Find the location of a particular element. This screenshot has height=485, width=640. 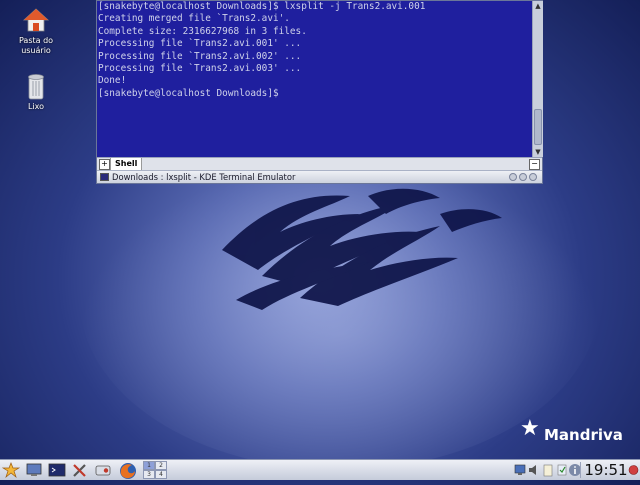

minimize-button is located at coordinates (513, 177).